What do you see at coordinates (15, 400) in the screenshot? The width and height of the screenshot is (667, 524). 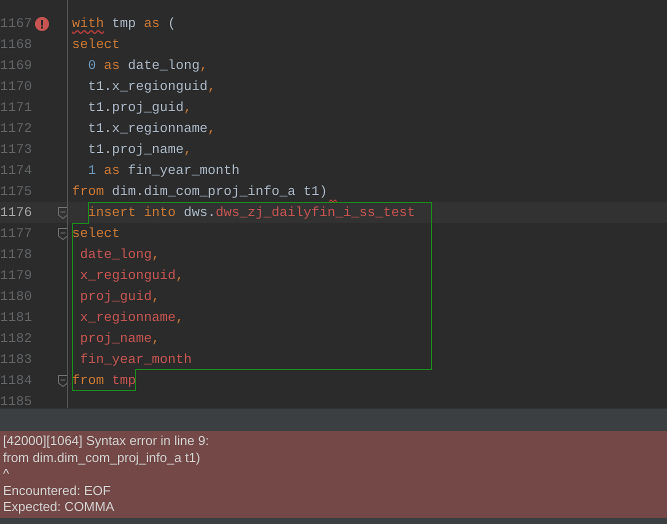 I see `line-number: 1185` at bounding box center [15, 400].